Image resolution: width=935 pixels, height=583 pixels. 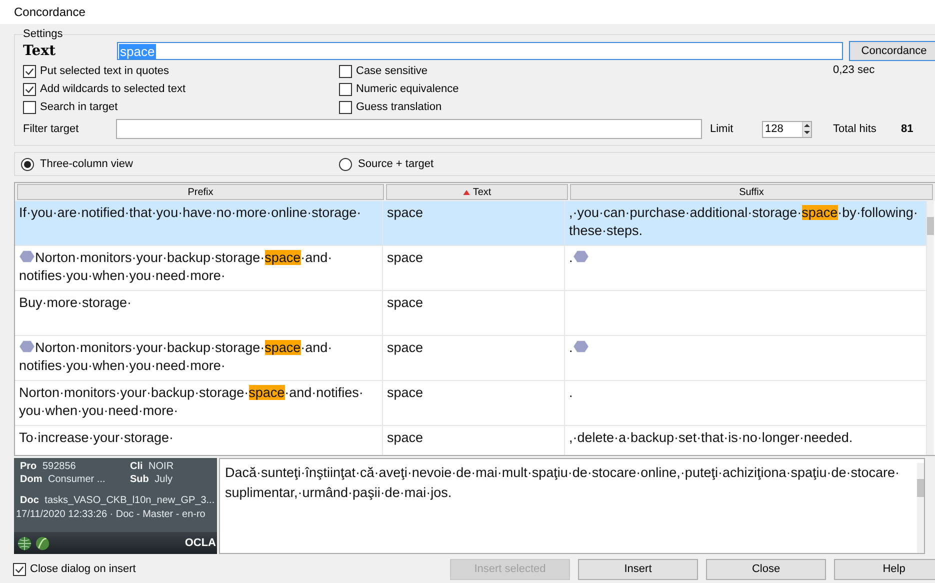 I want to click on checkbox-option: Put selected text in quotes, so click(x=181, y=71).